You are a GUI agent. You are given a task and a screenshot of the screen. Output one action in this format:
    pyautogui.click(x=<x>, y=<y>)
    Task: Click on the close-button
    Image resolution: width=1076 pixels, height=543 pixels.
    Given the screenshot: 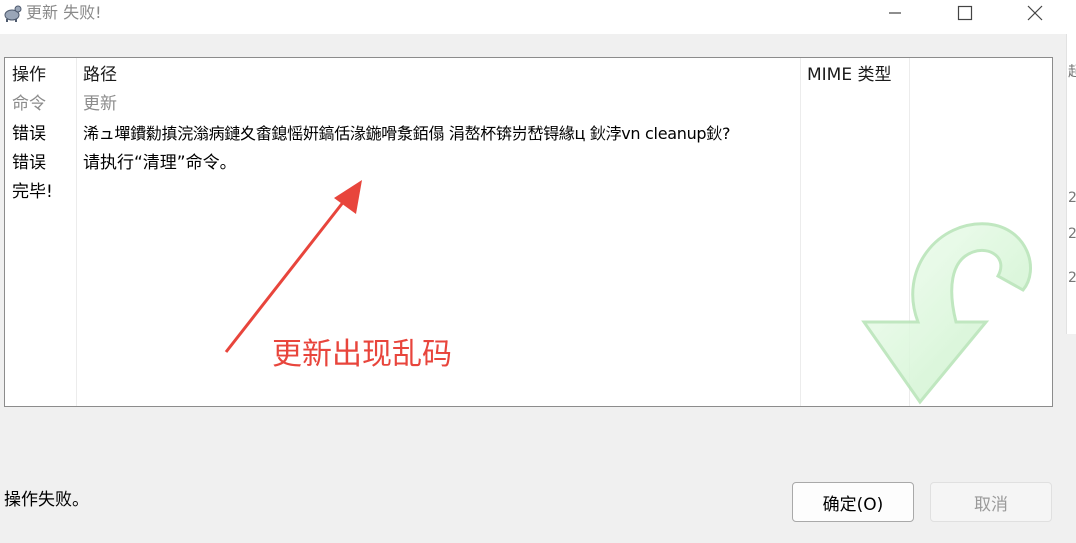 What is the action you would take?
    pyautogui.click(x=1035, y=13)
    